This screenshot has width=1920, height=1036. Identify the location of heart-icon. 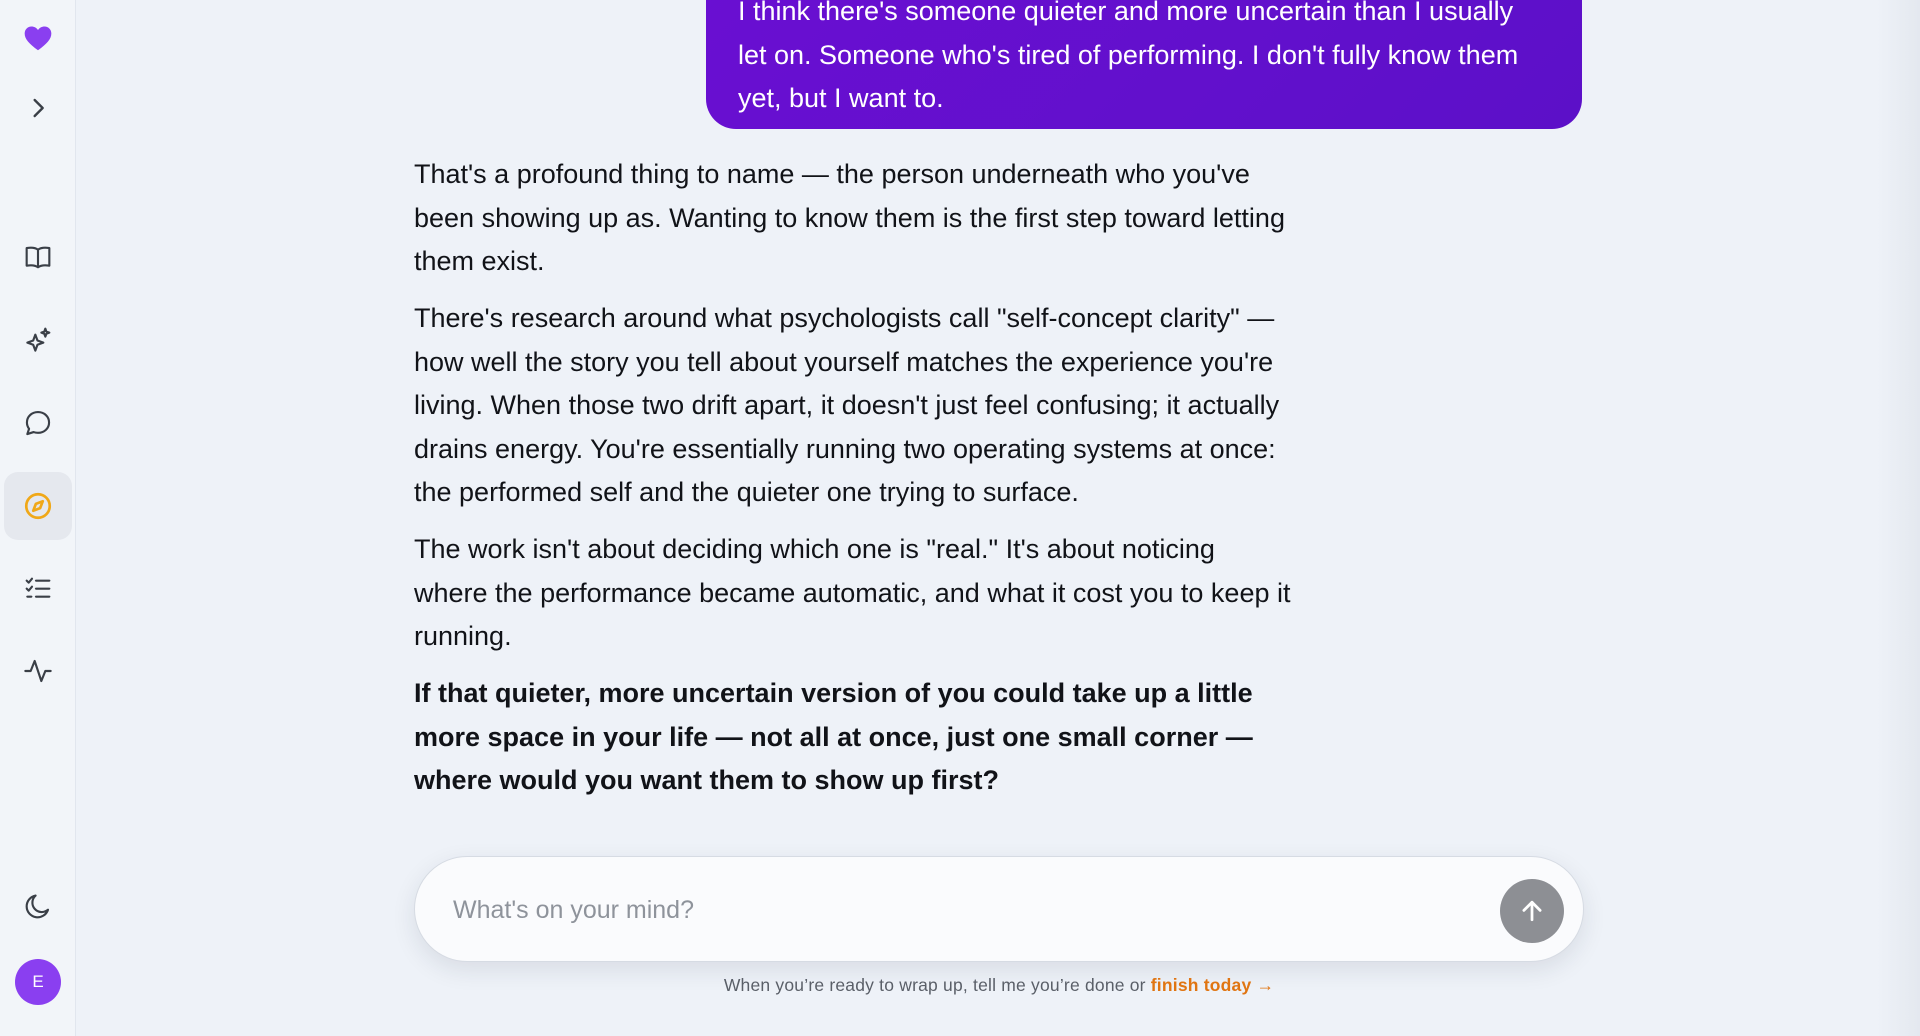
(38, 38).